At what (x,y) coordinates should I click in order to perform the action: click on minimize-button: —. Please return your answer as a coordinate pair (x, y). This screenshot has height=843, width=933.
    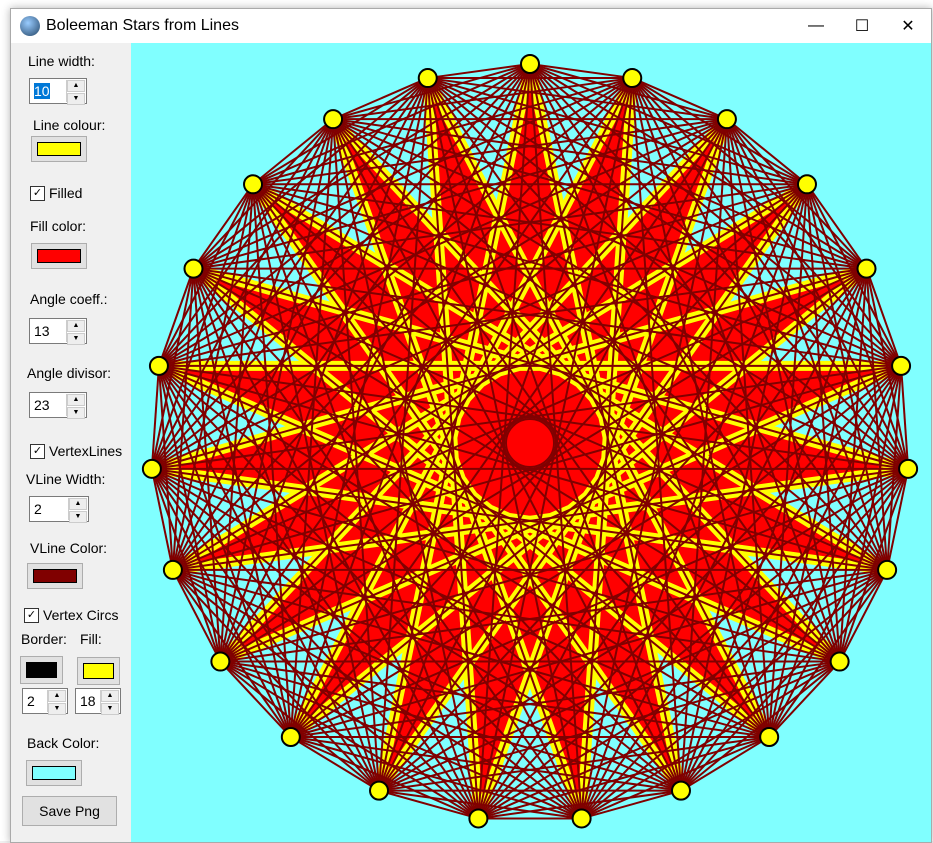
    Looking at the image, I should click on (816, 26).